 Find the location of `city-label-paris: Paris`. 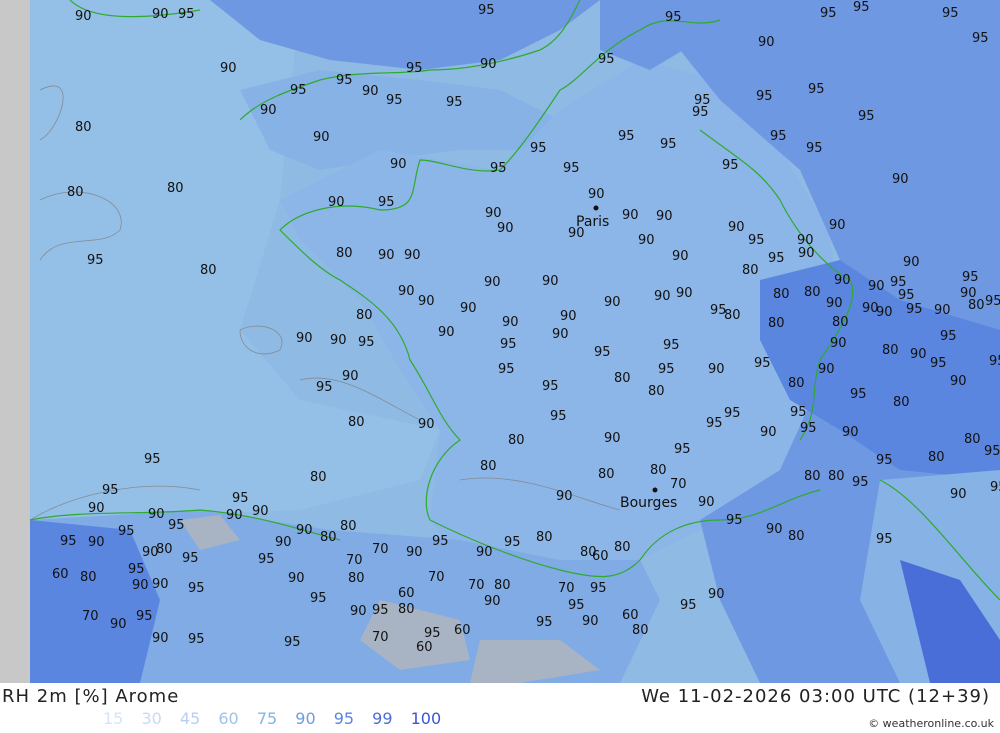

city-label-paris: Paris is located at coordinates (592, 222).